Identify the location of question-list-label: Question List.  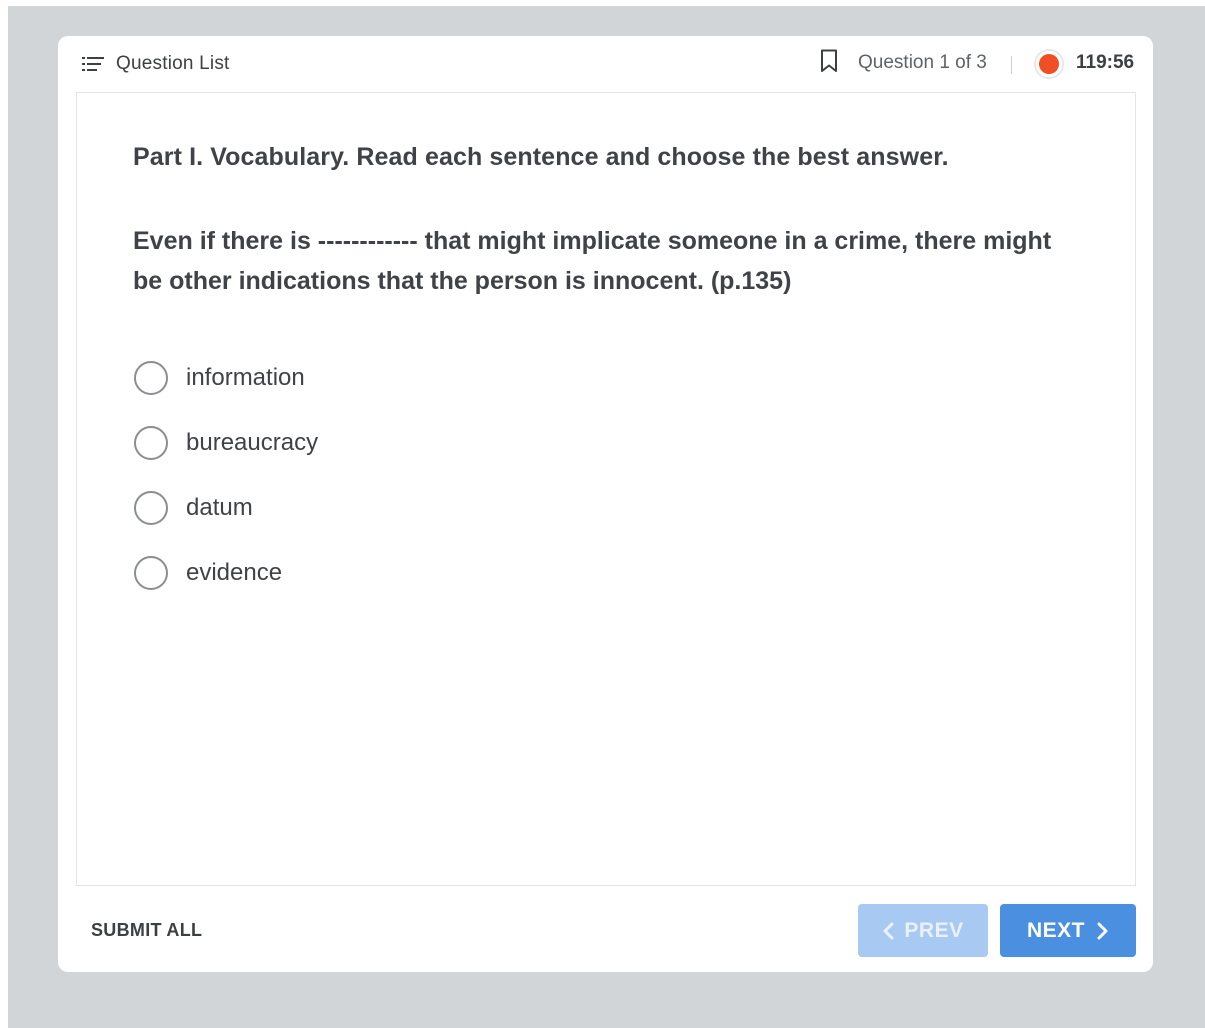
(173, 63).